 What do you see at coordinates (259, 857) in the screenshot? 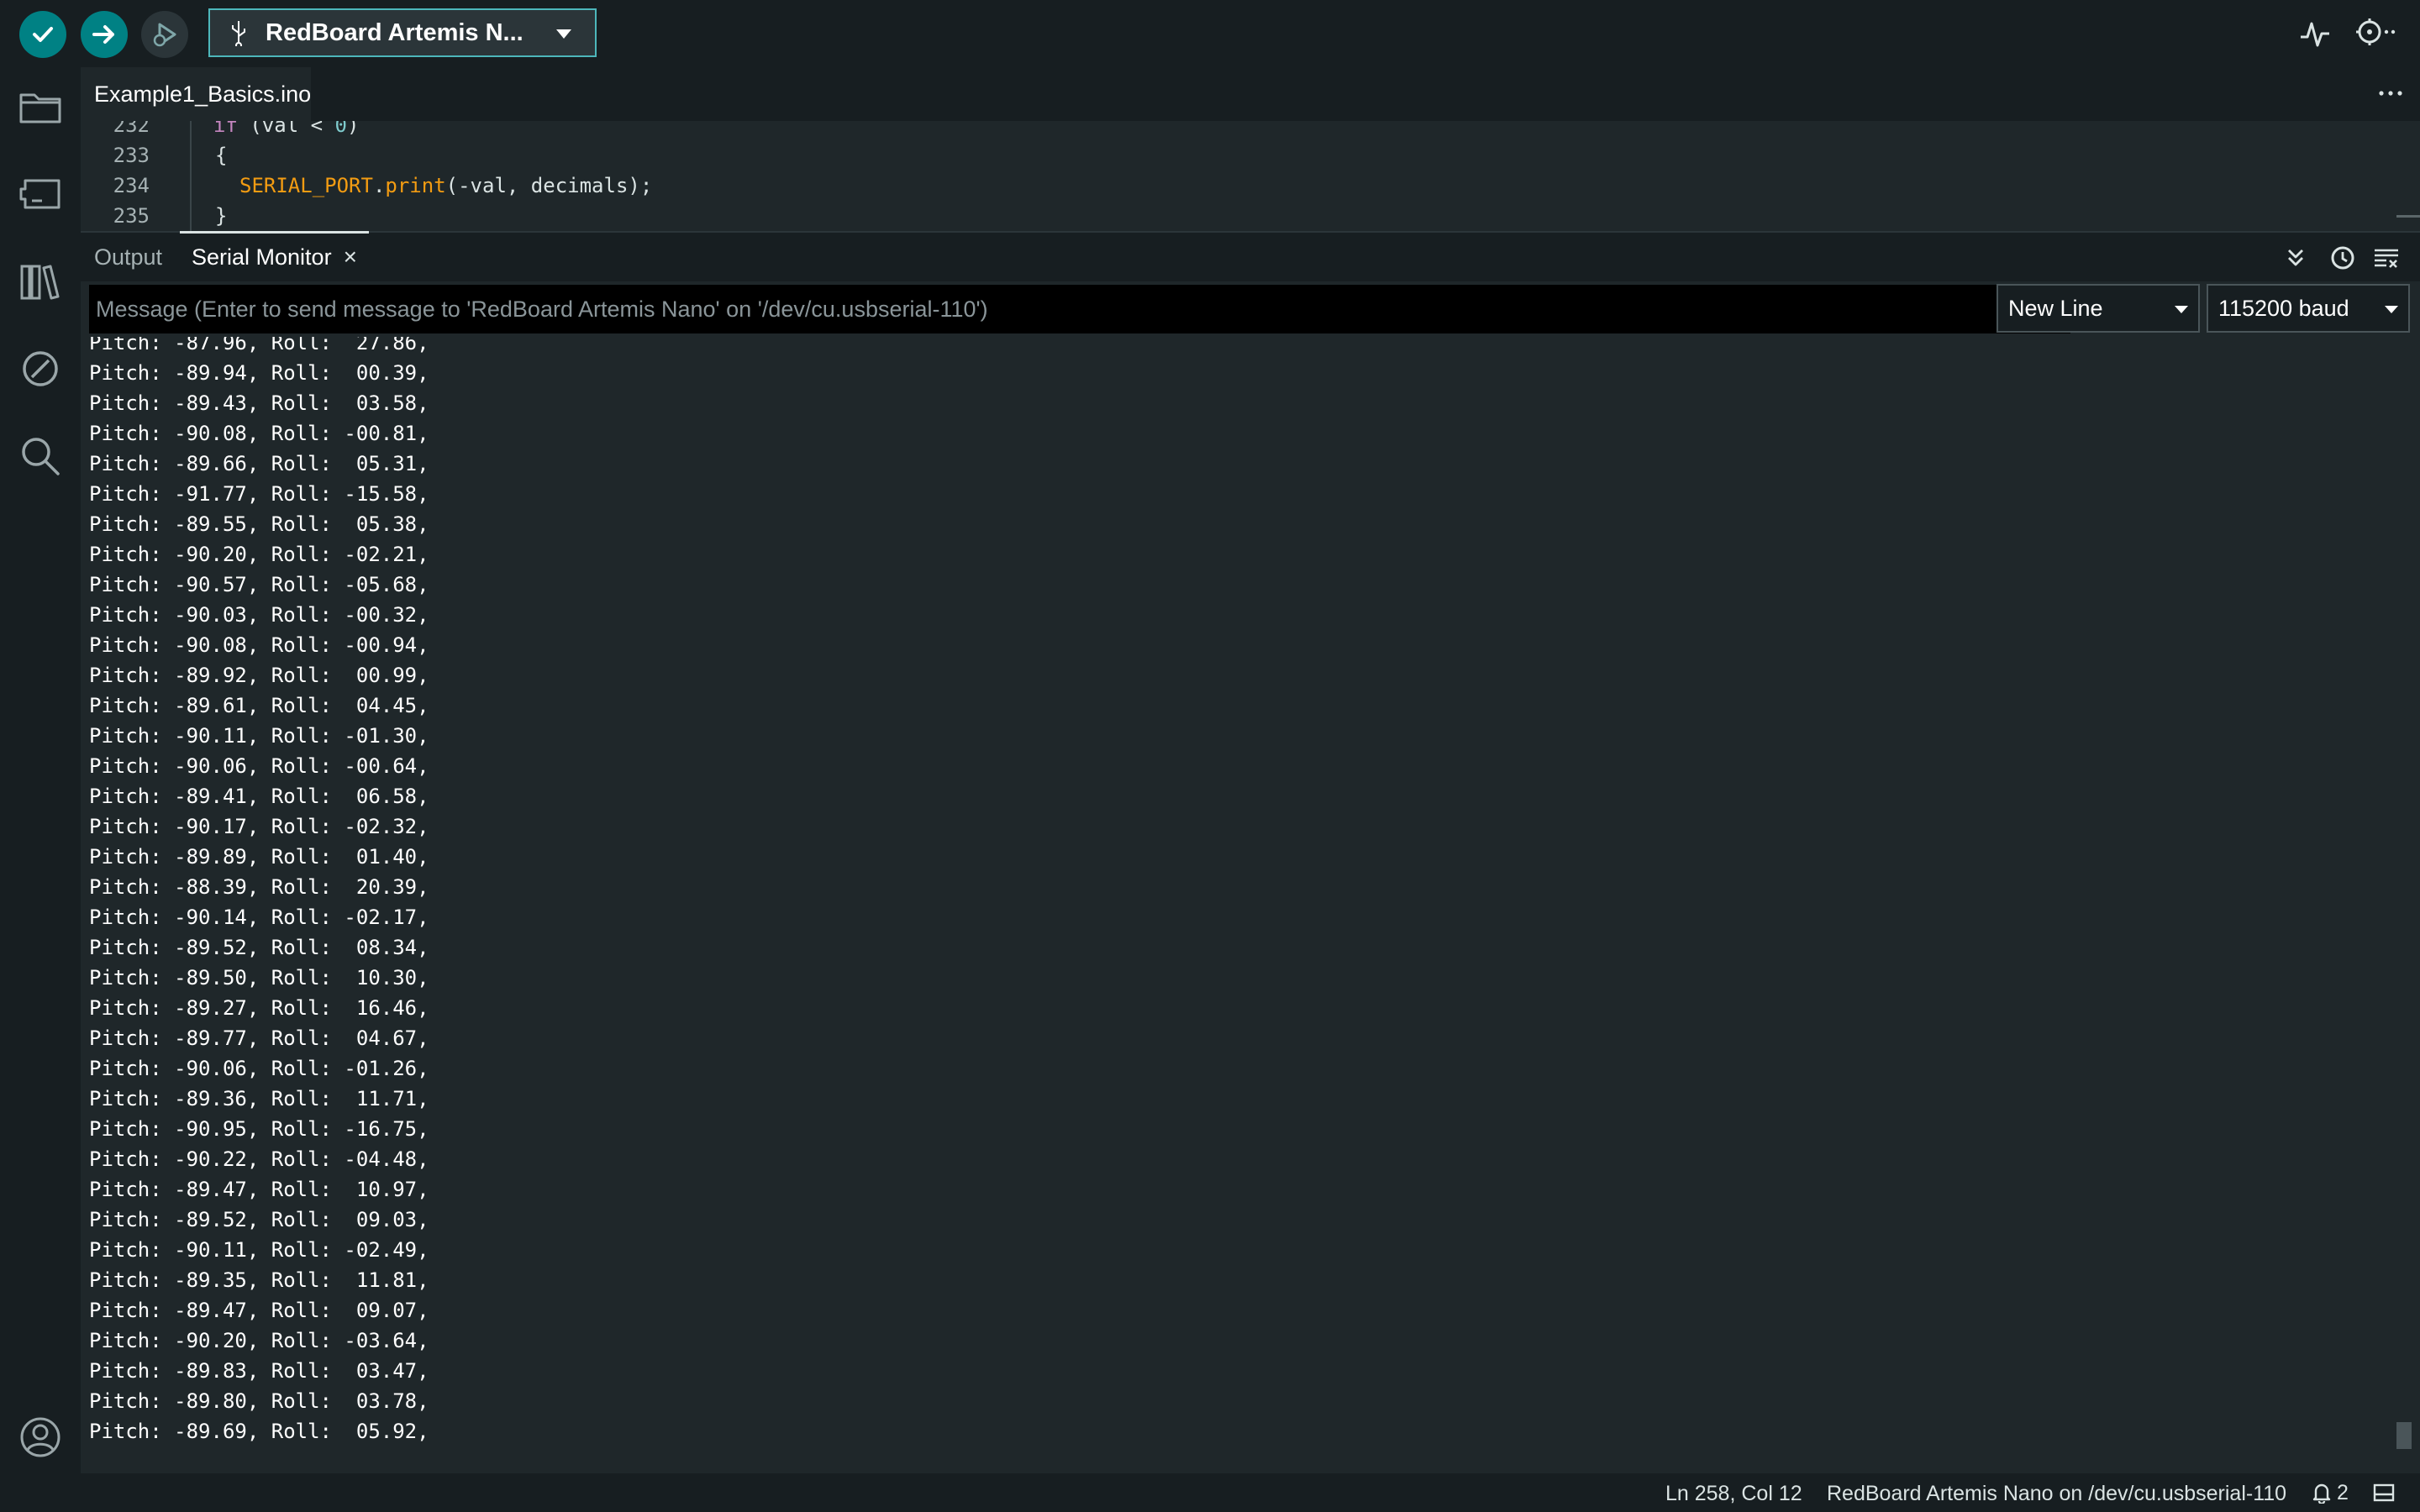
I see `serial-output-line: Pitch: -89.89, Roll: 01.40,` at bounding box center [259, 857].